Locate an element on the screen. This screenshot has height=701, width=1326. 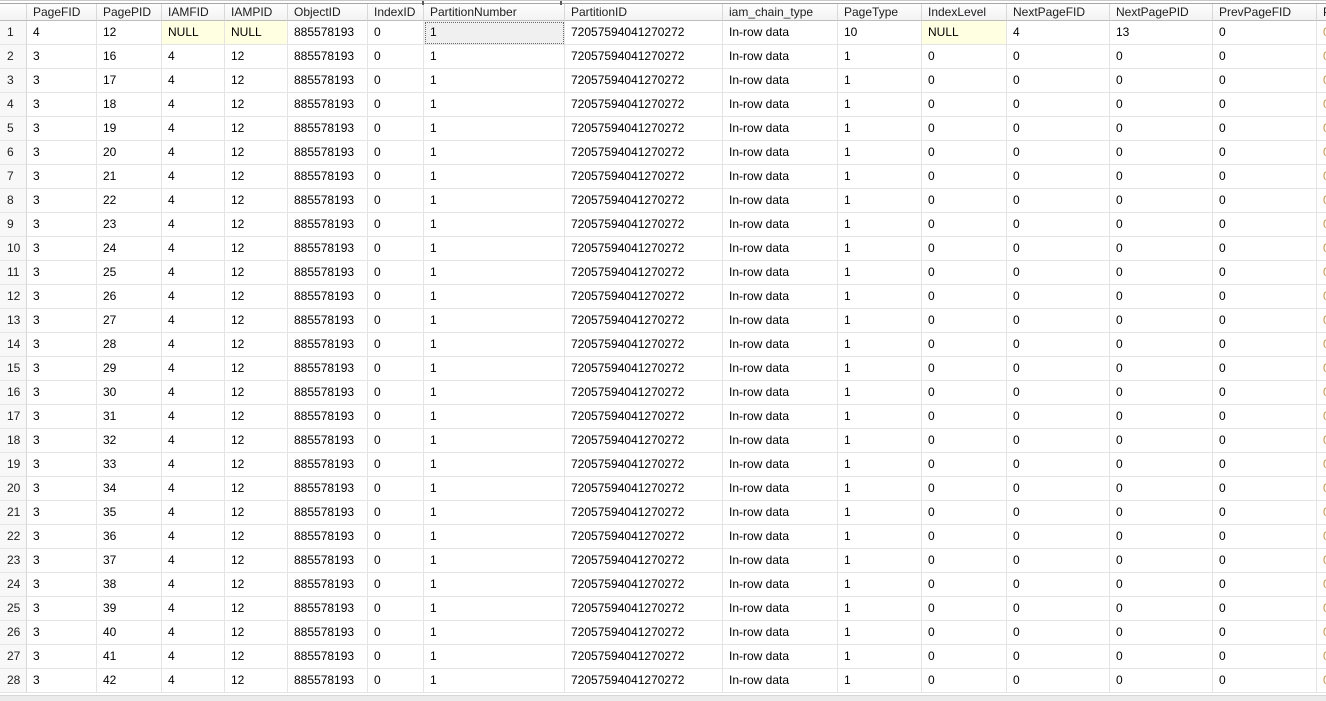
column-header-PagePID: PagePID is located at coordinates (129, 12).